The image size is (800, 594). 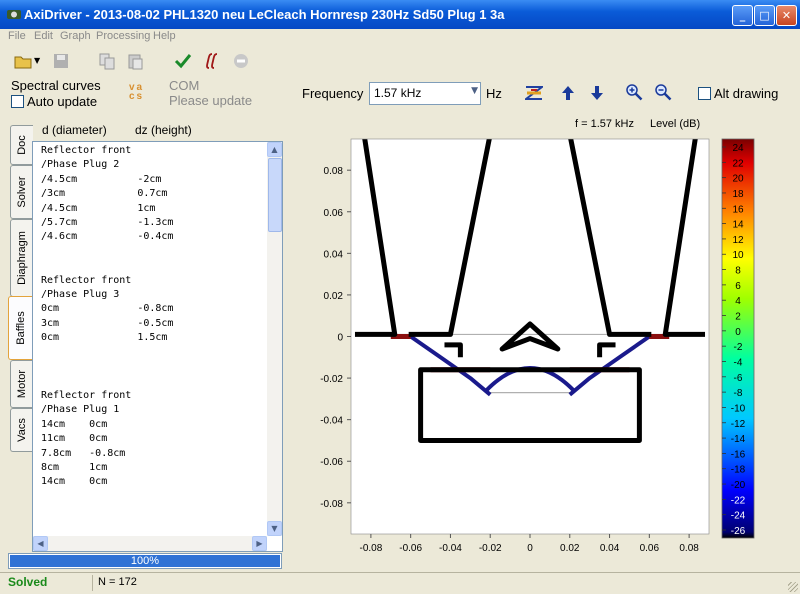 What do you see at coordinates (610, 548) in the screenshot?
I see `x-tick-label: 0.04` at bounding box center [610, 548].